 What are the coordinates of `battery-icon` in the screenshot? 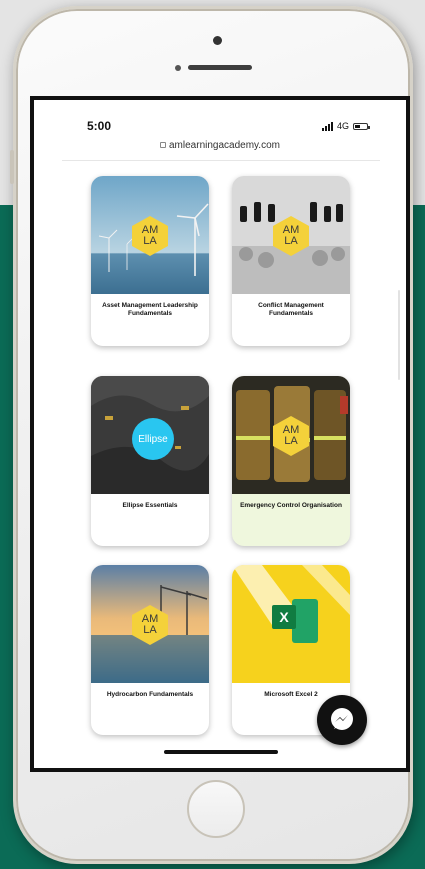 It's located at (361, 126).